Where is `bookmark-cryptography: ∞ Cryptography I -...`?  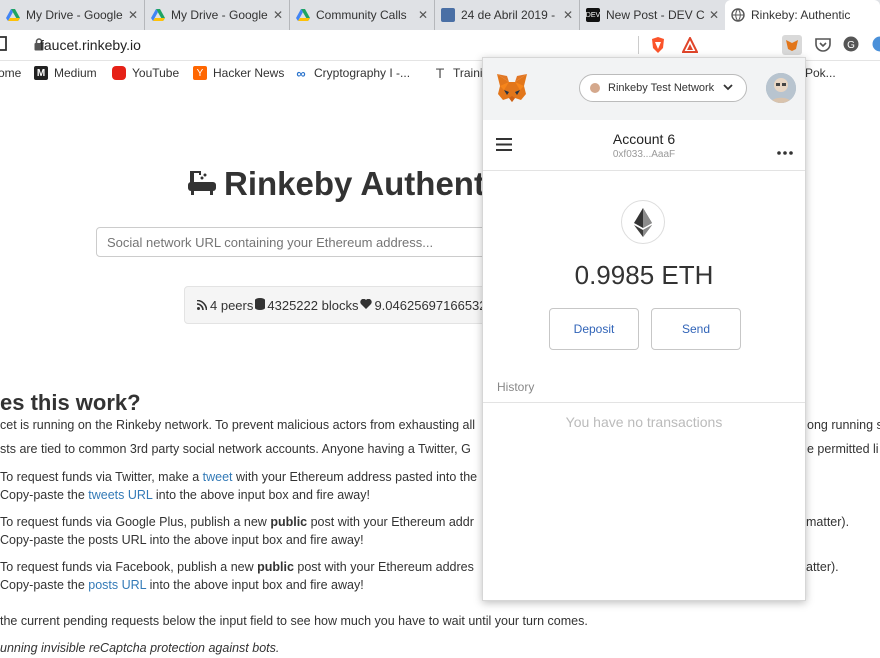
bookmark-cryptography: ∞ Cryptography I -... is located at coordinates (352, 73).